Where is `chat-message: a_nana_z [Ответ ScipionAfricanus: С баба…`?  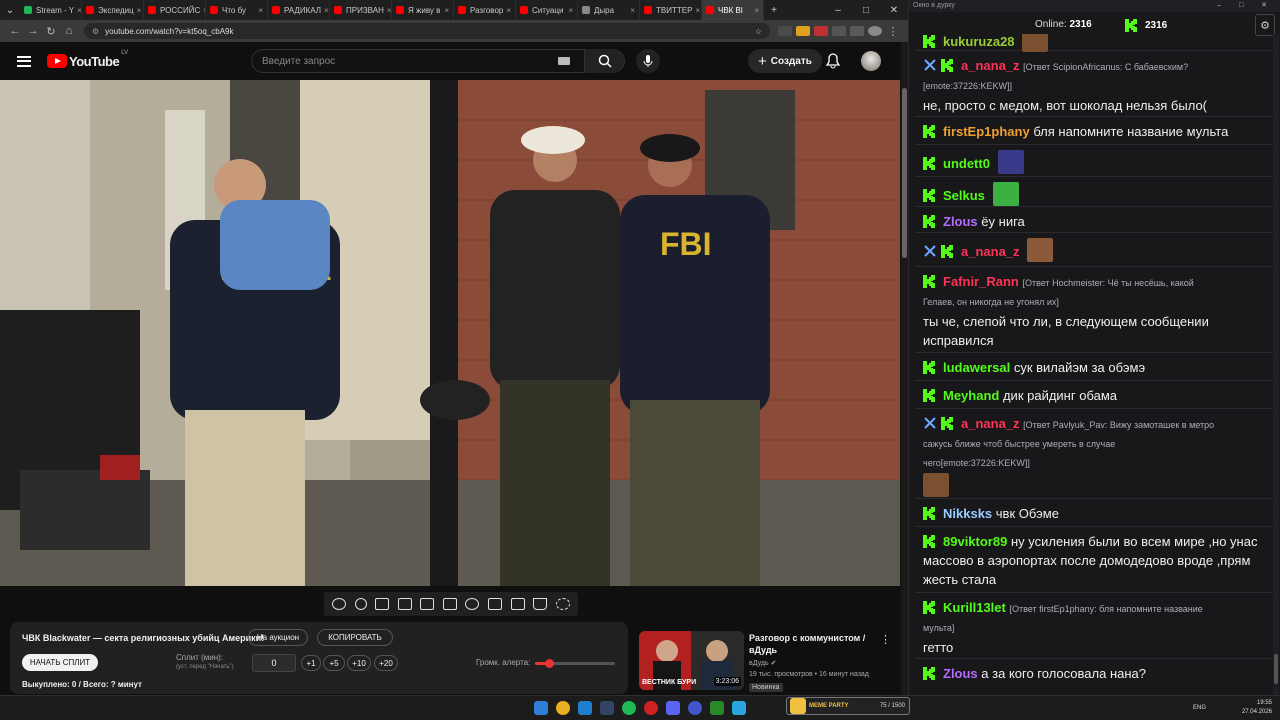 chat-message: a_nana_z [Ответ ScipionAfricanus: С баба… is located at coordinates (1097, 85).